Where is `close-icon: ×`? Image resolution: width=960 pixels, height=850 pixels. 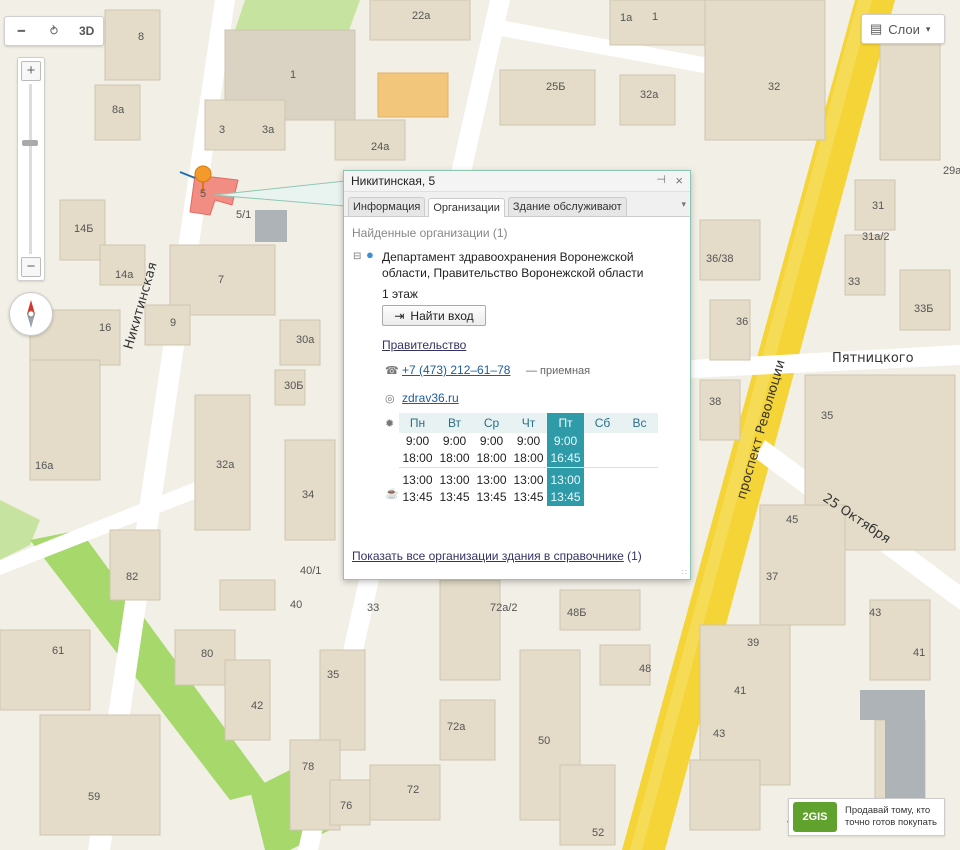 close-icon: × is located at coordinates (679, 180).